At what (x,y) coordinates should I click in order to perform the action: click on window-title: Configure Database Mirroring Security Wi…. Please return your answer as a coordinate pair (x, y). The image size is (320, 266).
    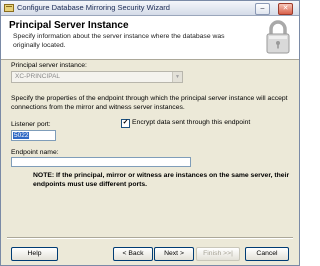
    Looking at the image, I should click on (93, 7).